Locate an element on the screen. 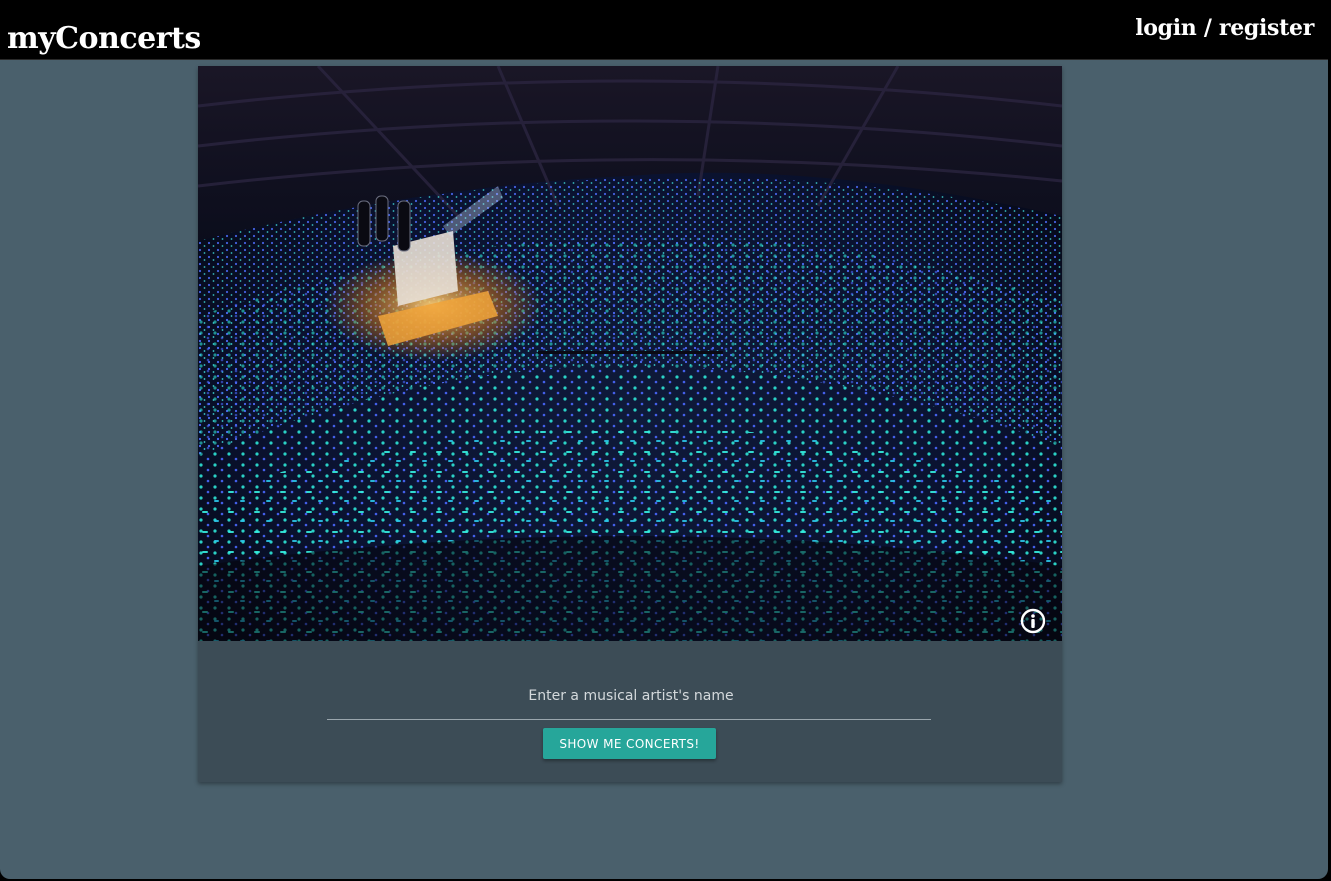 The height and width of the screenshot is (881, 1331). brand-logo: myConcerts is located at coordinates (104, 39).